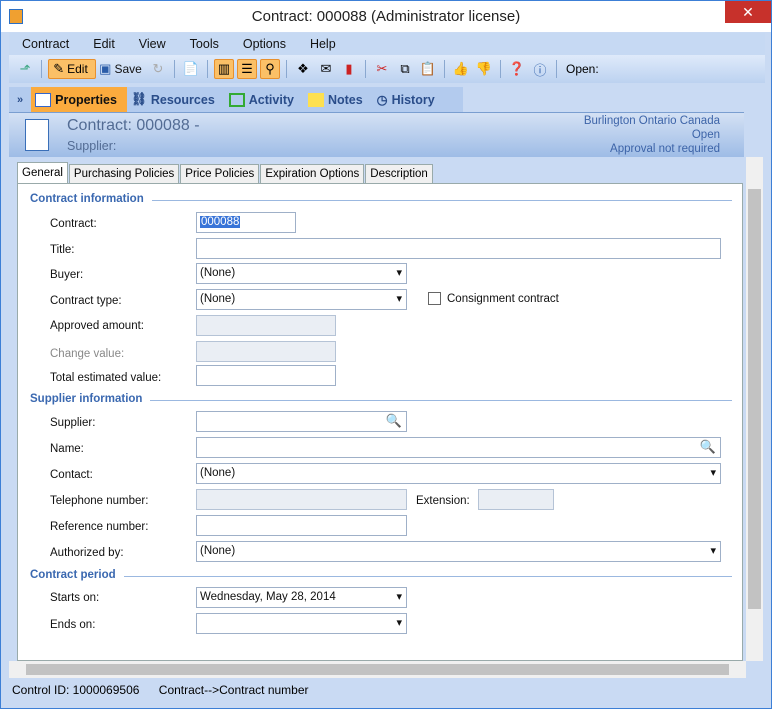 The image size is (772, 709). What do you see at coordinates (266, 325) in the screenshot?
I see `approved-amount-field` at bounding box center [266, 325].